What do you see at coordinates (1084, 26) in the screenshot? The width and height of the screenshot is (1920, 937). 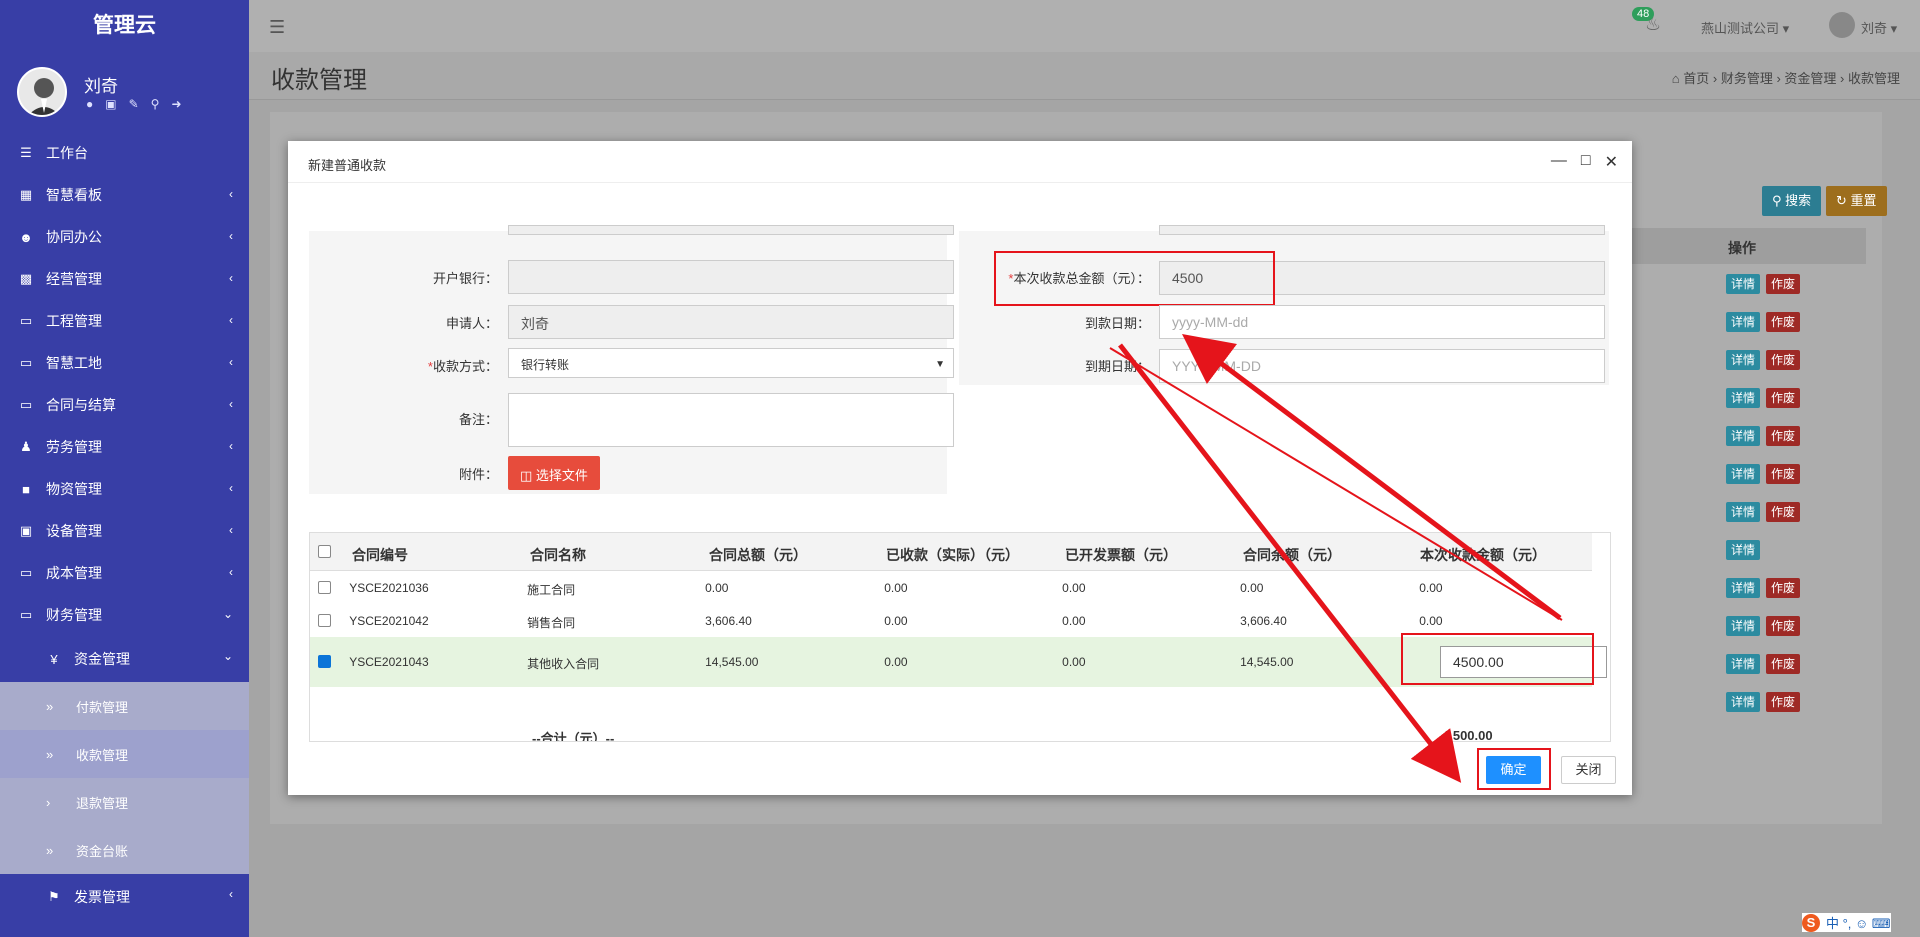 I see `top-header: ☰ 48 ♨ 燕山测试公司 ▾ 刘奇 ▾` at bounding box center [1084, 26].